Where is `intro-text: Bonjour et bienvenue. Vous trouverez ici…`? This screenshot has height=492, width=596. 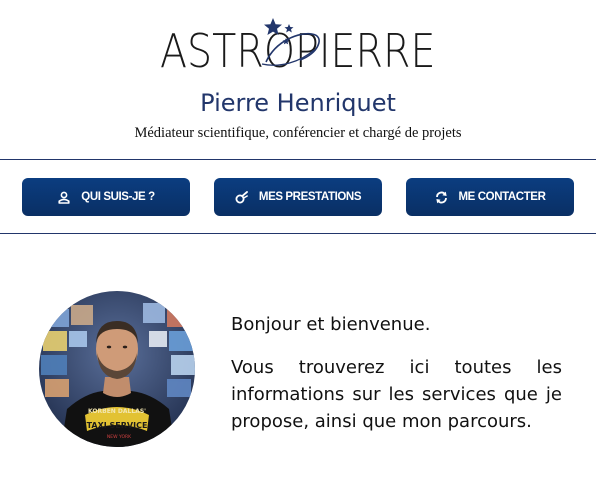
intro-text: Bonjour et bienvenue. Vous trouverez ici… is located at coordinates (396, 373).